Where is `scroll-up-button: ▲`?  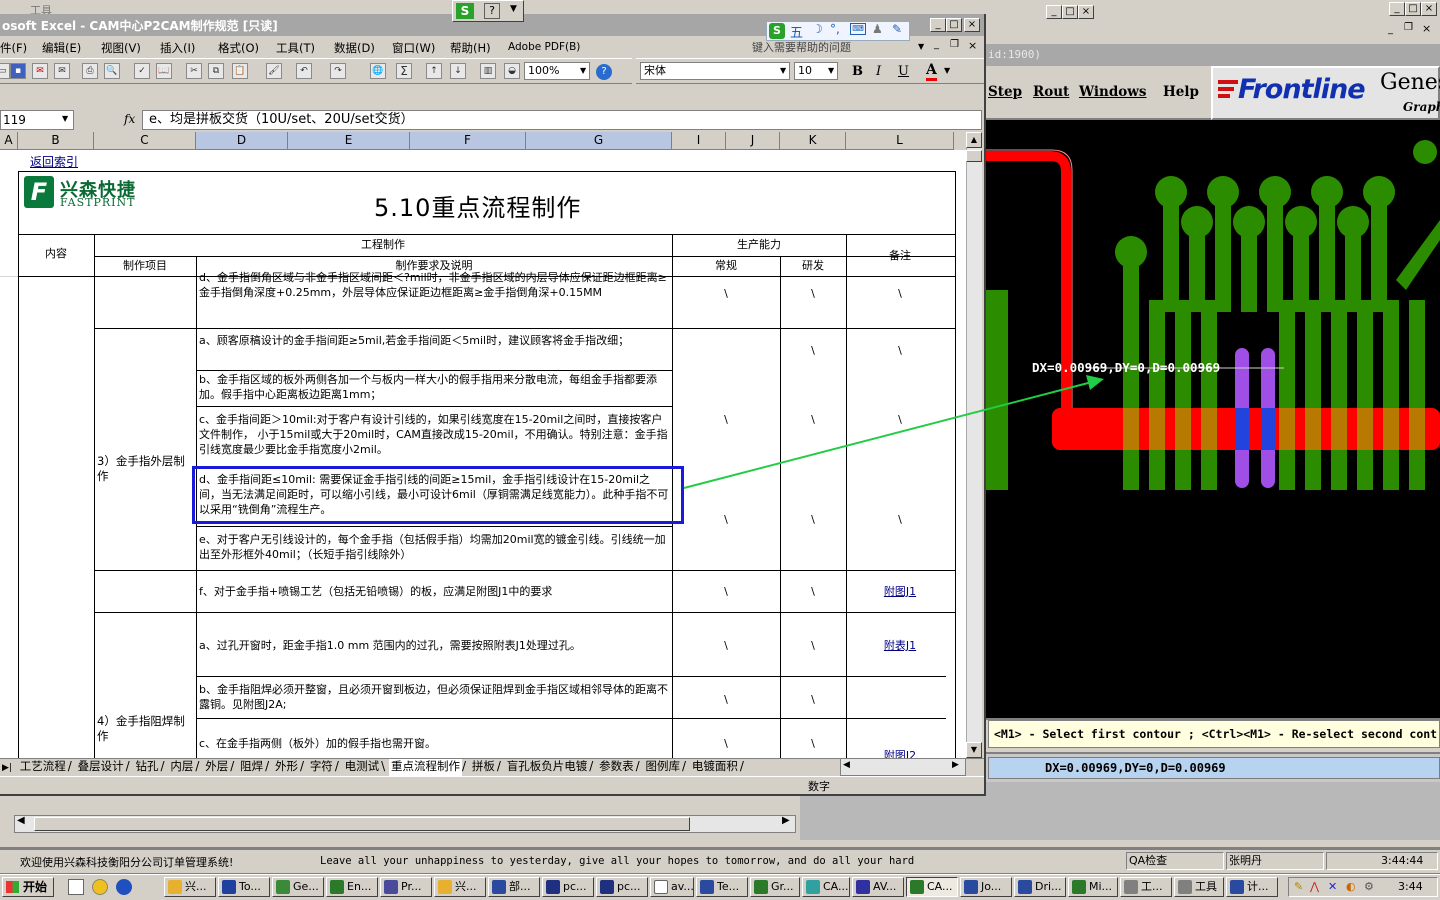
scroll-up-button: ▲ is located at coordinates (974, 140).